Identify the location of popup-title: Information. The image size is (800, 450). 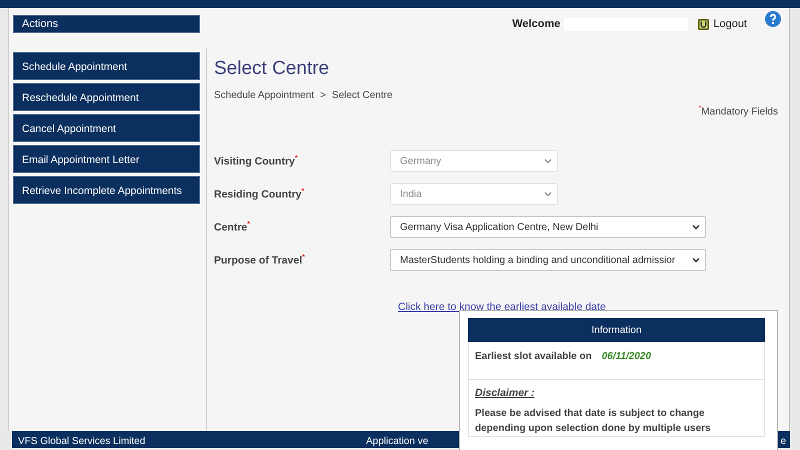
(616, 330).